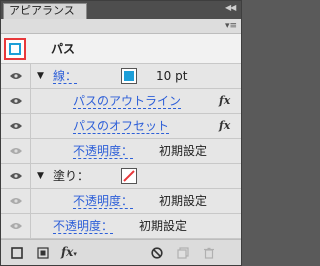 This screenshot has width=320, height=266. Describe the element at coordinates (103, 201) in the screenshot. I see `fill-opacity-label: 不透明度：` at that location.